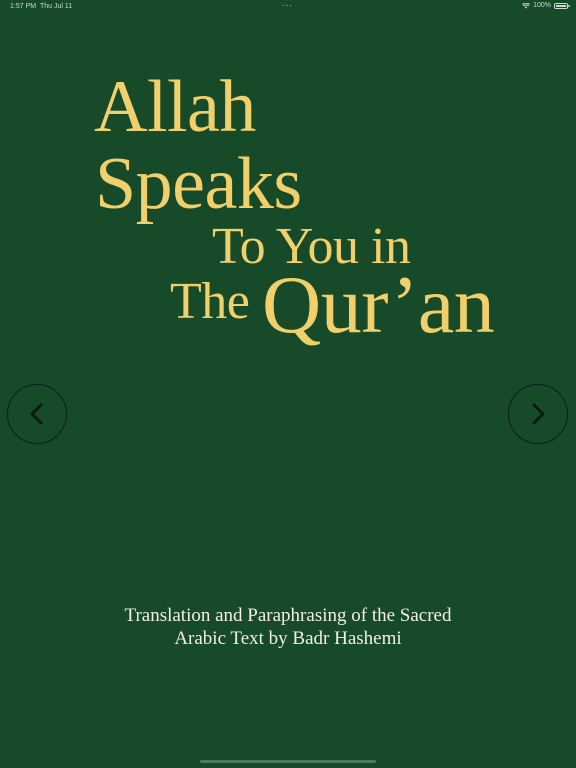  What do you see at coordinates (198, 184) in the screenshot?
I see `title-speaks: Speaks` at bounding box center [198, 184].